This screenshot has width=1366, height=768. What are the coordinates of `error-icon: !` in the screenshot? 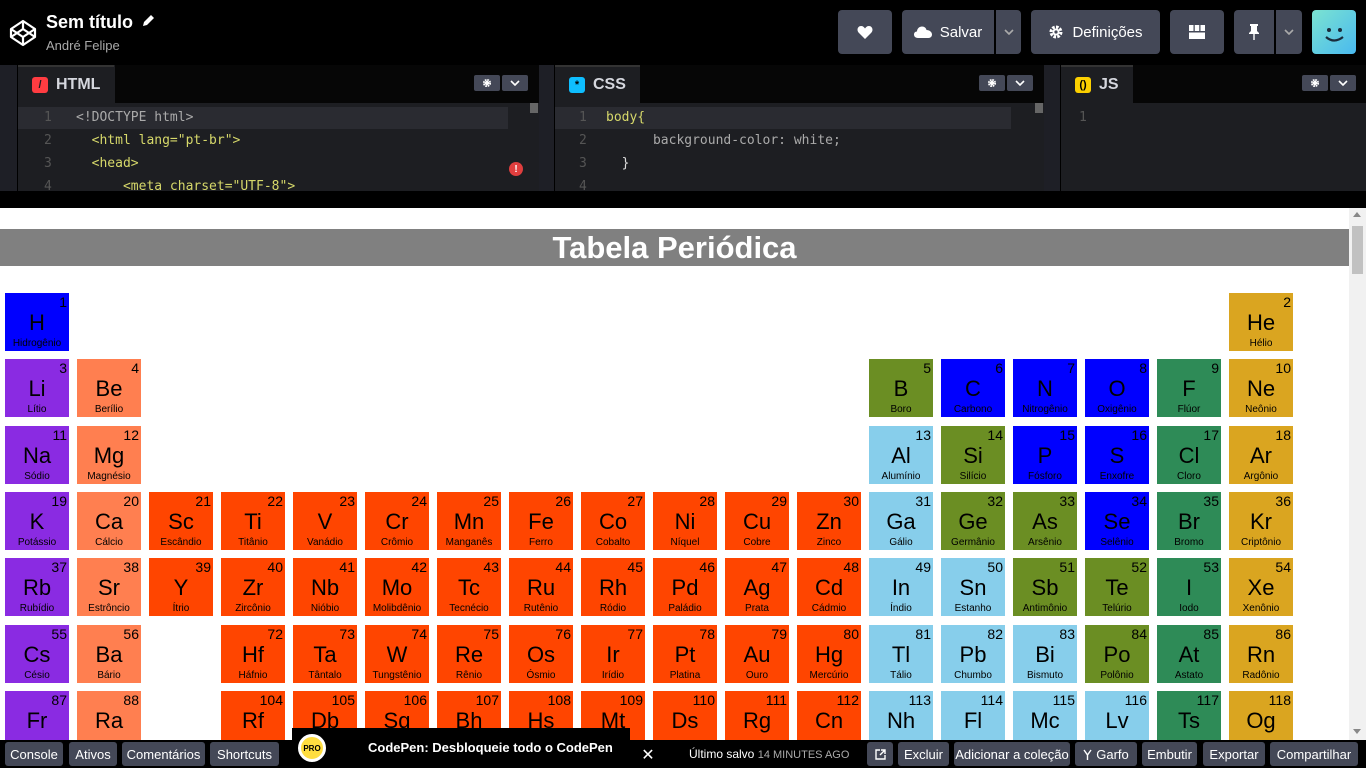 It's located at (516, 169).